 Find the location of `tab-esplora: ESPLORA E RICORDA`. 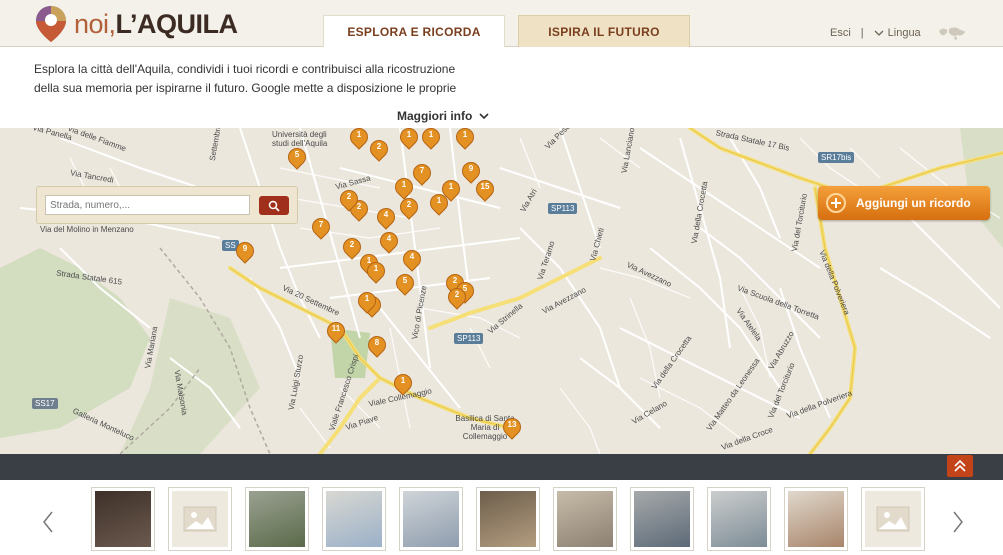

tab-esplora: ESPLORA E RICORDA is located at coordinates (414, 31).